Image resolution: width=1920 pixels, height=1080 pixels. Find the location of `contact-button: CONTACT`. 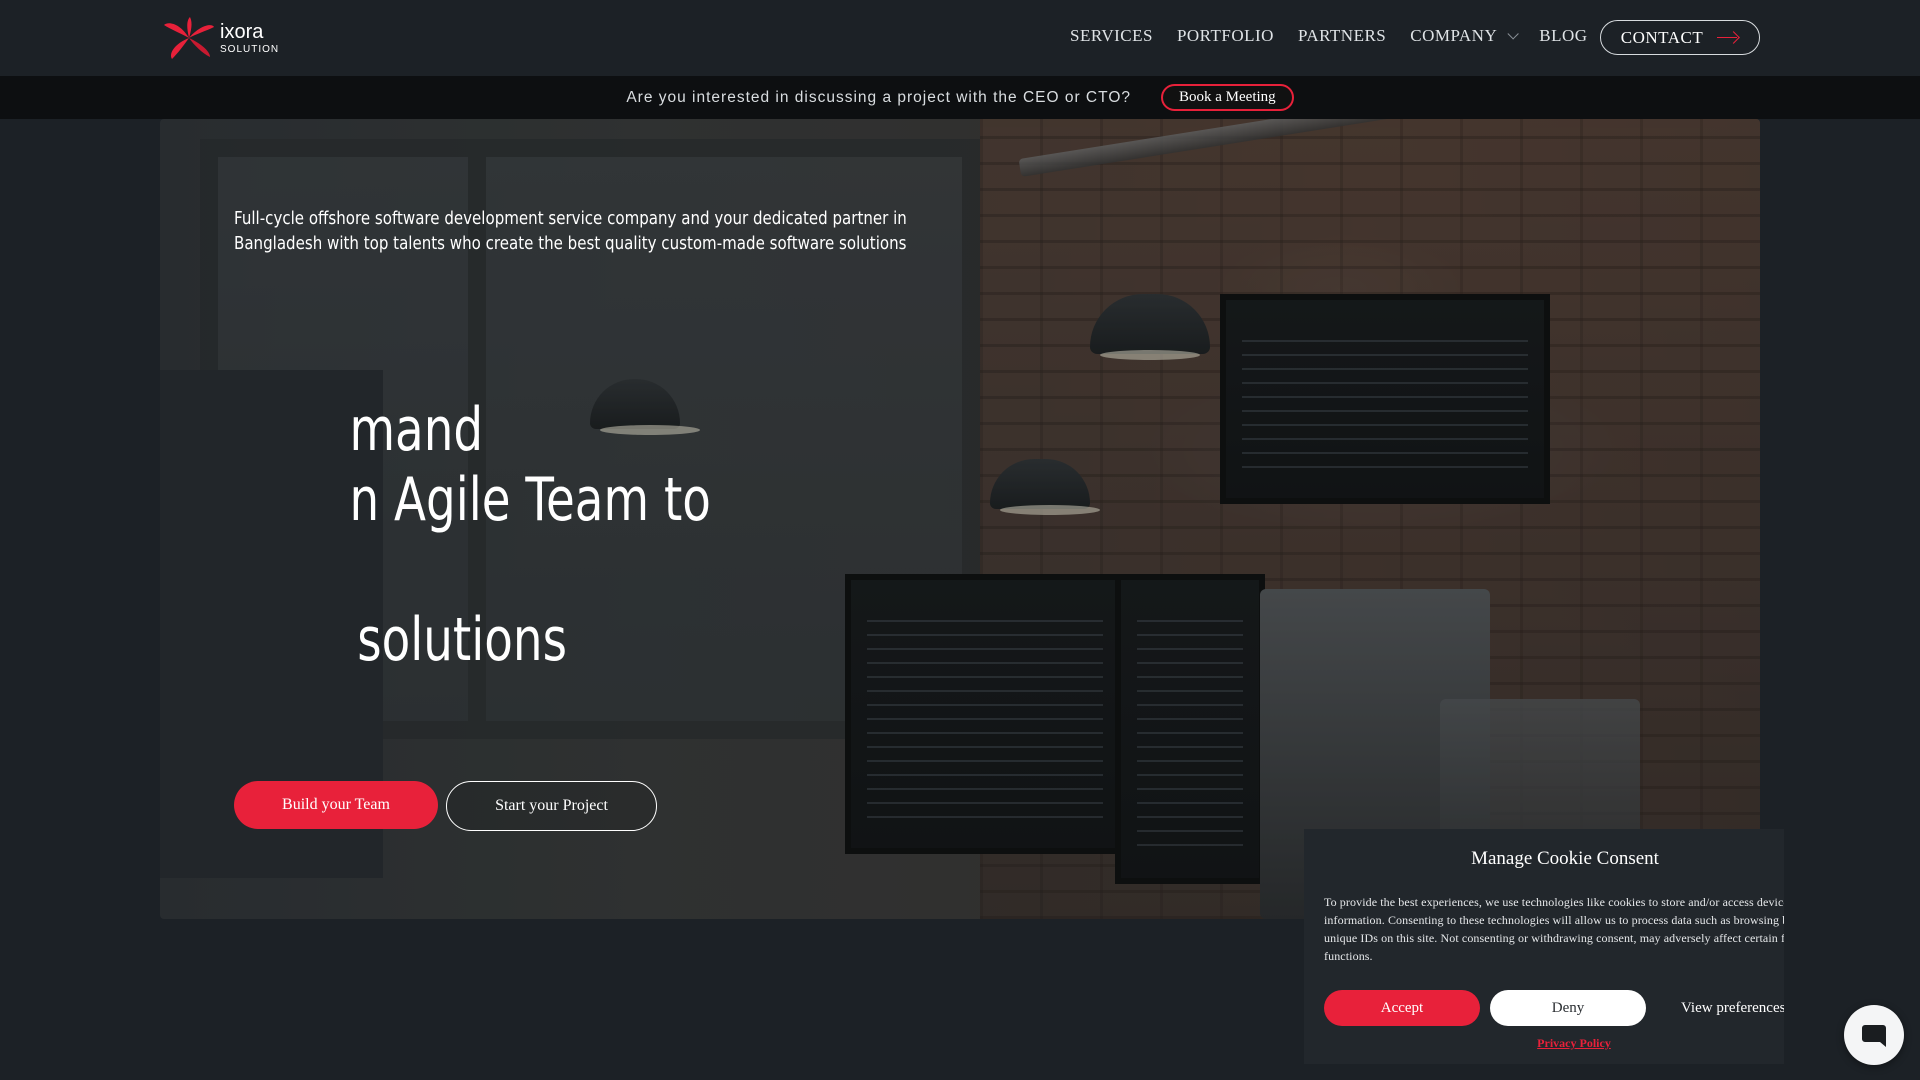

contact-button: CONTACT is located at coordinates (1680, 37).